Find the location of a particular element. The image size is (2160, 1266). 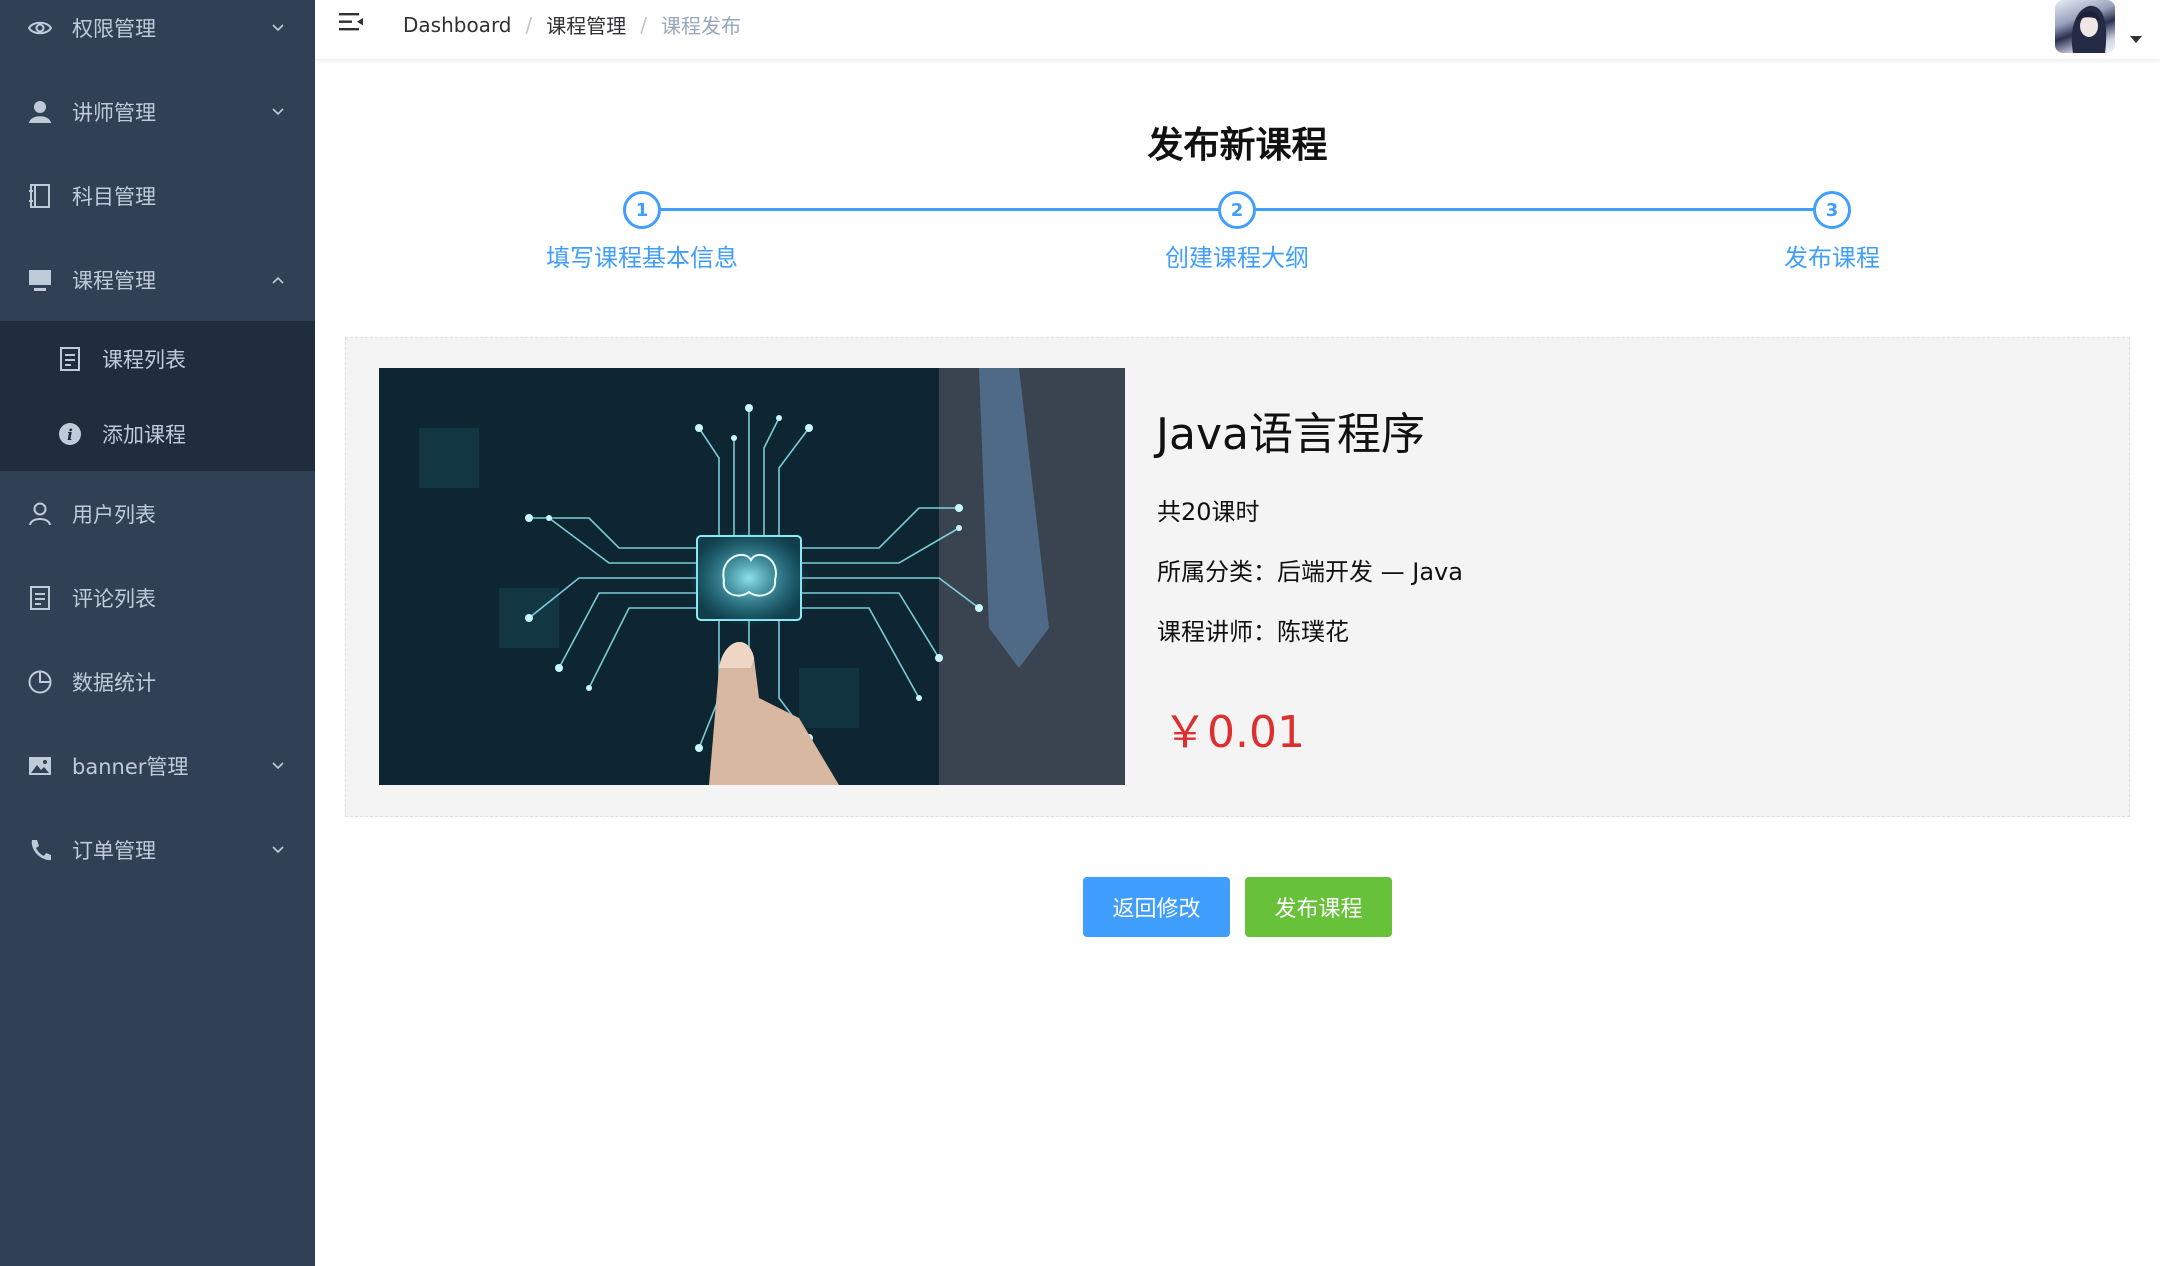

step-number-3: 3 is located at coordinates (1832, 210).